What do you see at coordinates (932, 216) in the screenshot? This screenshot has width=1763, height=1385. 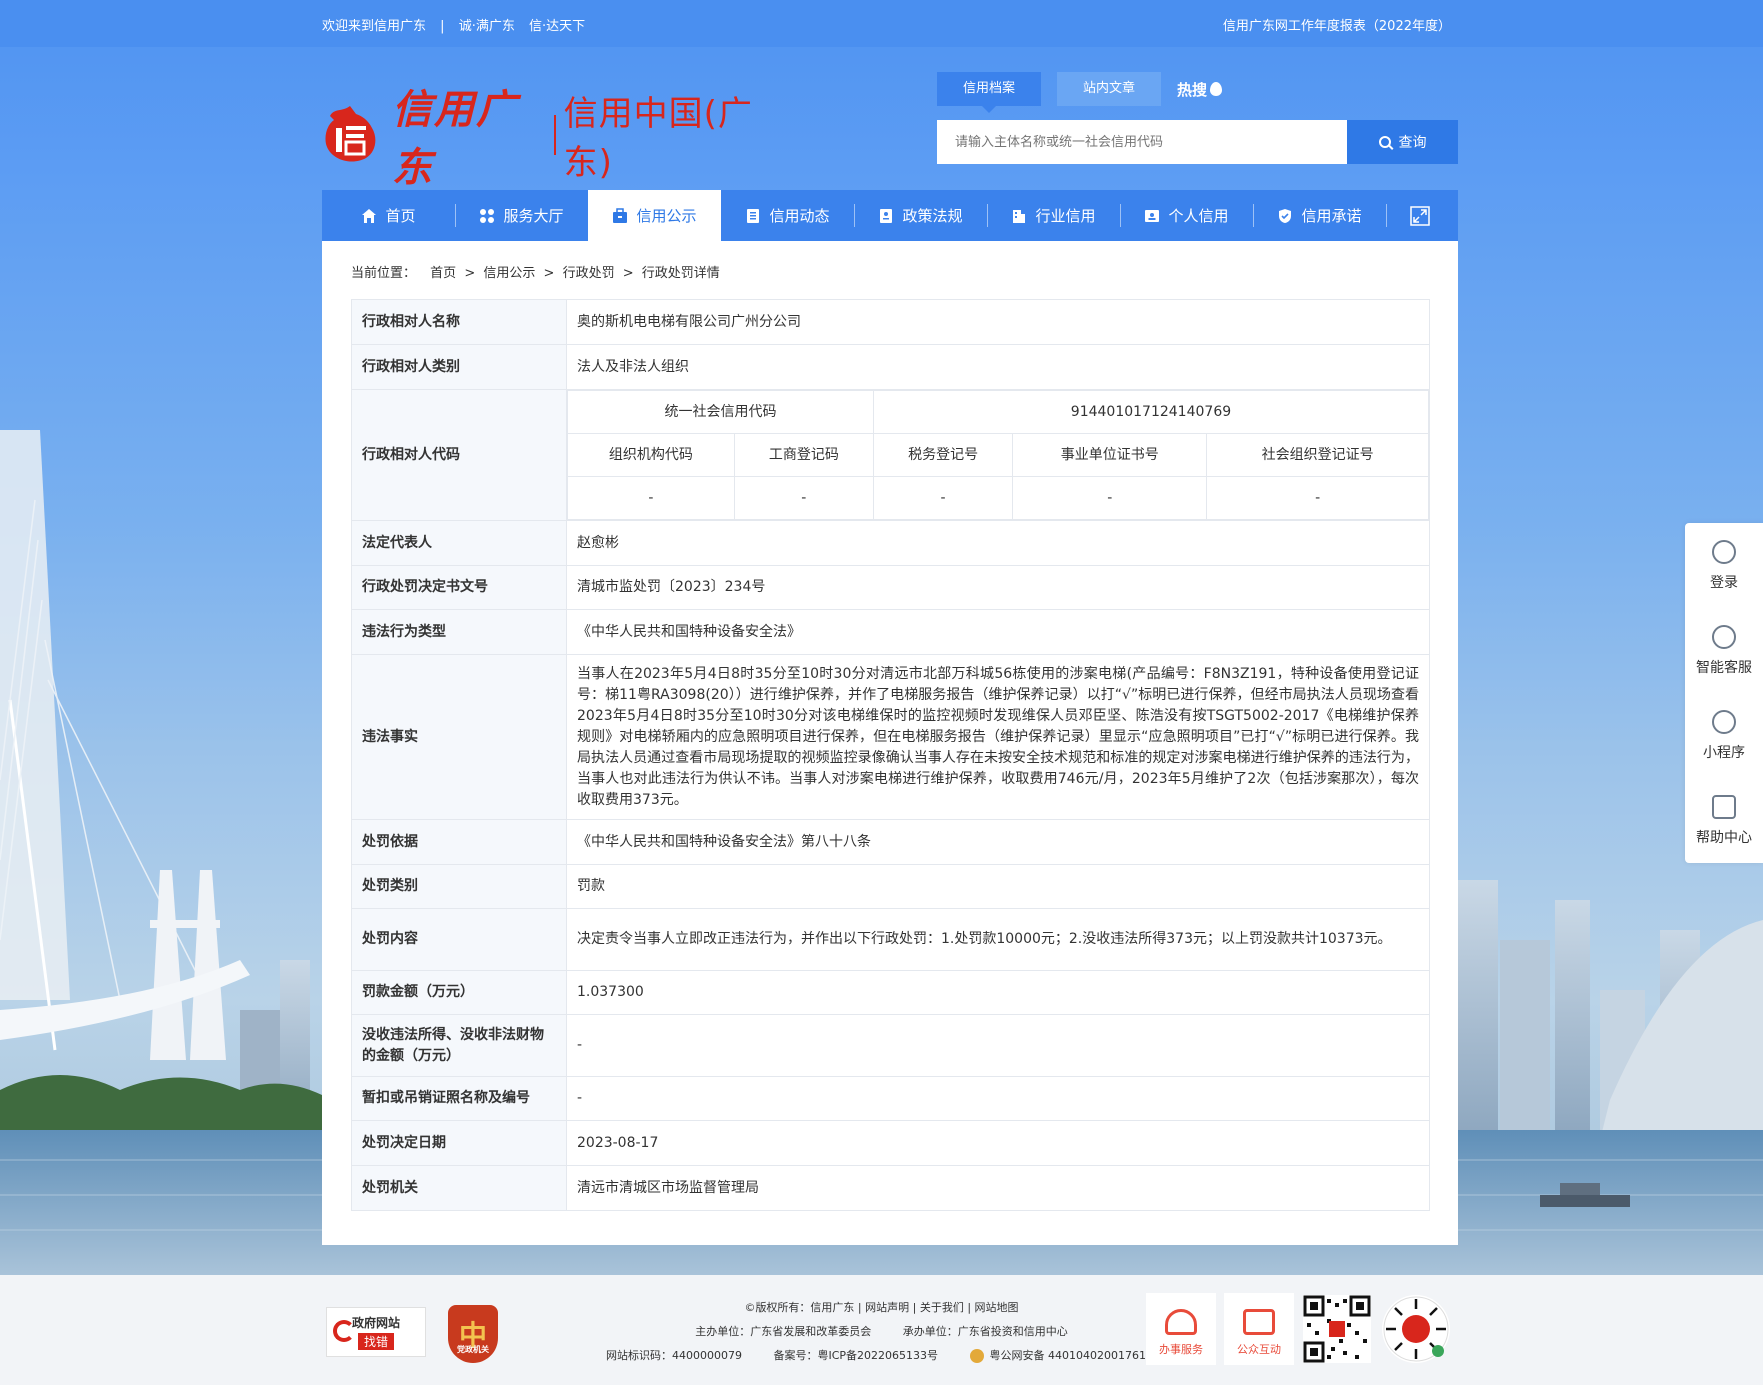 I see `nav-label: 政策法规` at bounding box center [932, 216].